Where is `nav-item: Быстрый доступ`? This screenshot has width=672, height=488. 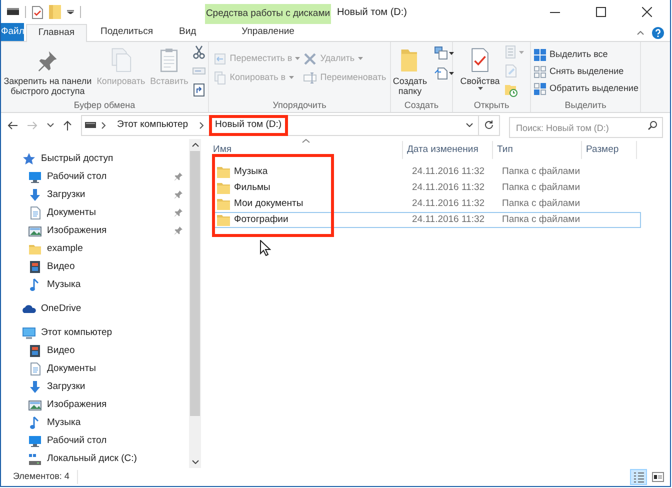
nav-item: Быстрый доступ is located at coordinates (95, 159).